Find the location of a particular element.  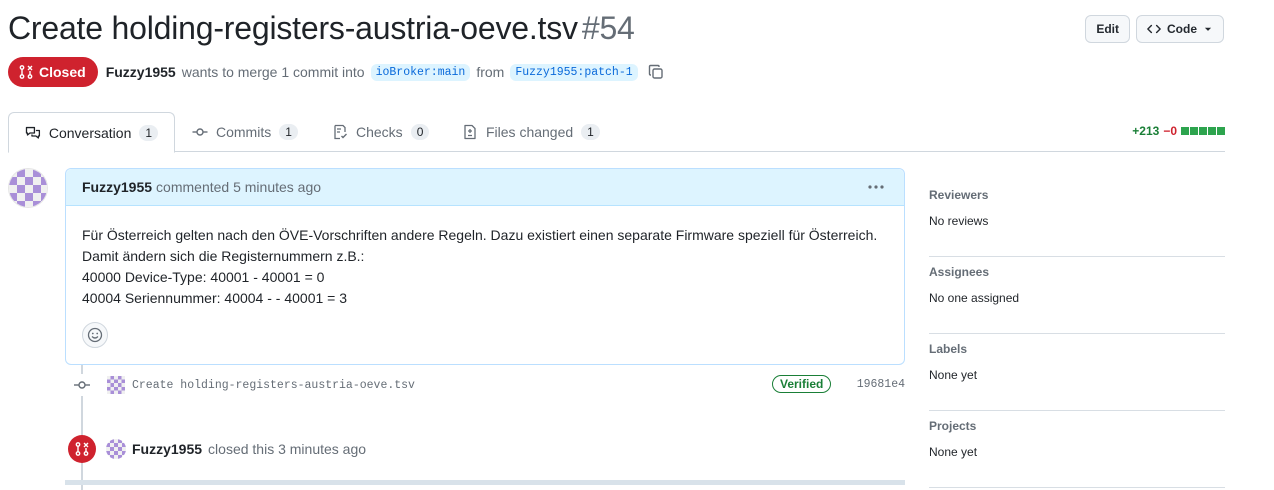

comment-line: 40004 Seriennummer: 40004 - - 40001 = 3 is located at coordinates (215, 298).